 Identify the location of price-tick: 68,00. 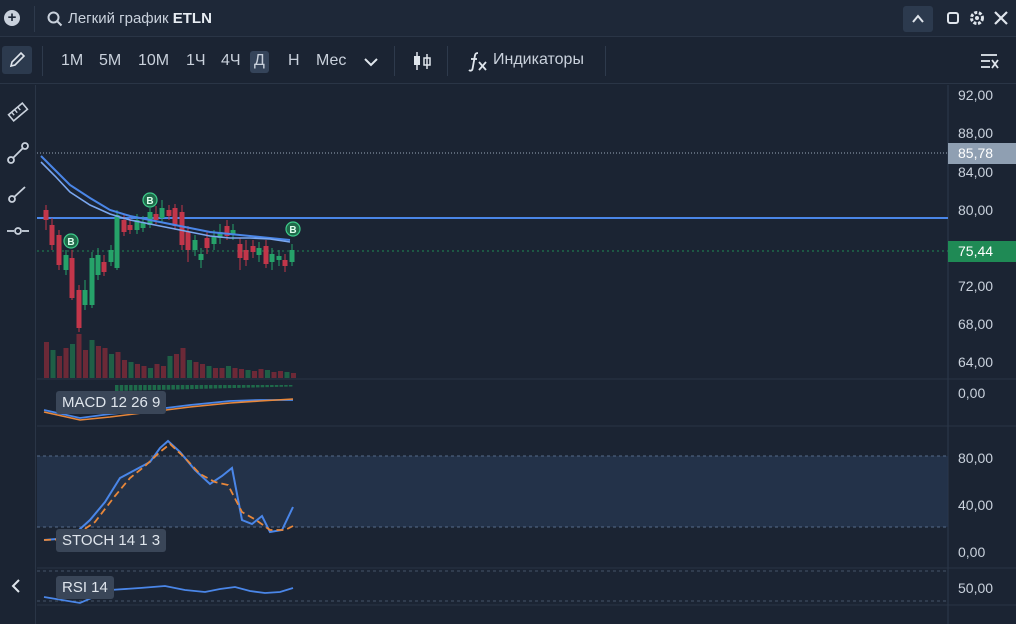
(976, 324).